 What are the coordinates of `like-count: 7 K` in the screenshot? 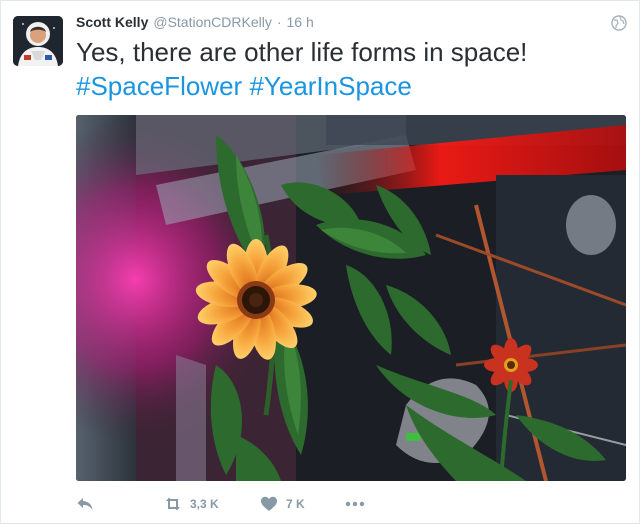 It's located at (295, 504).